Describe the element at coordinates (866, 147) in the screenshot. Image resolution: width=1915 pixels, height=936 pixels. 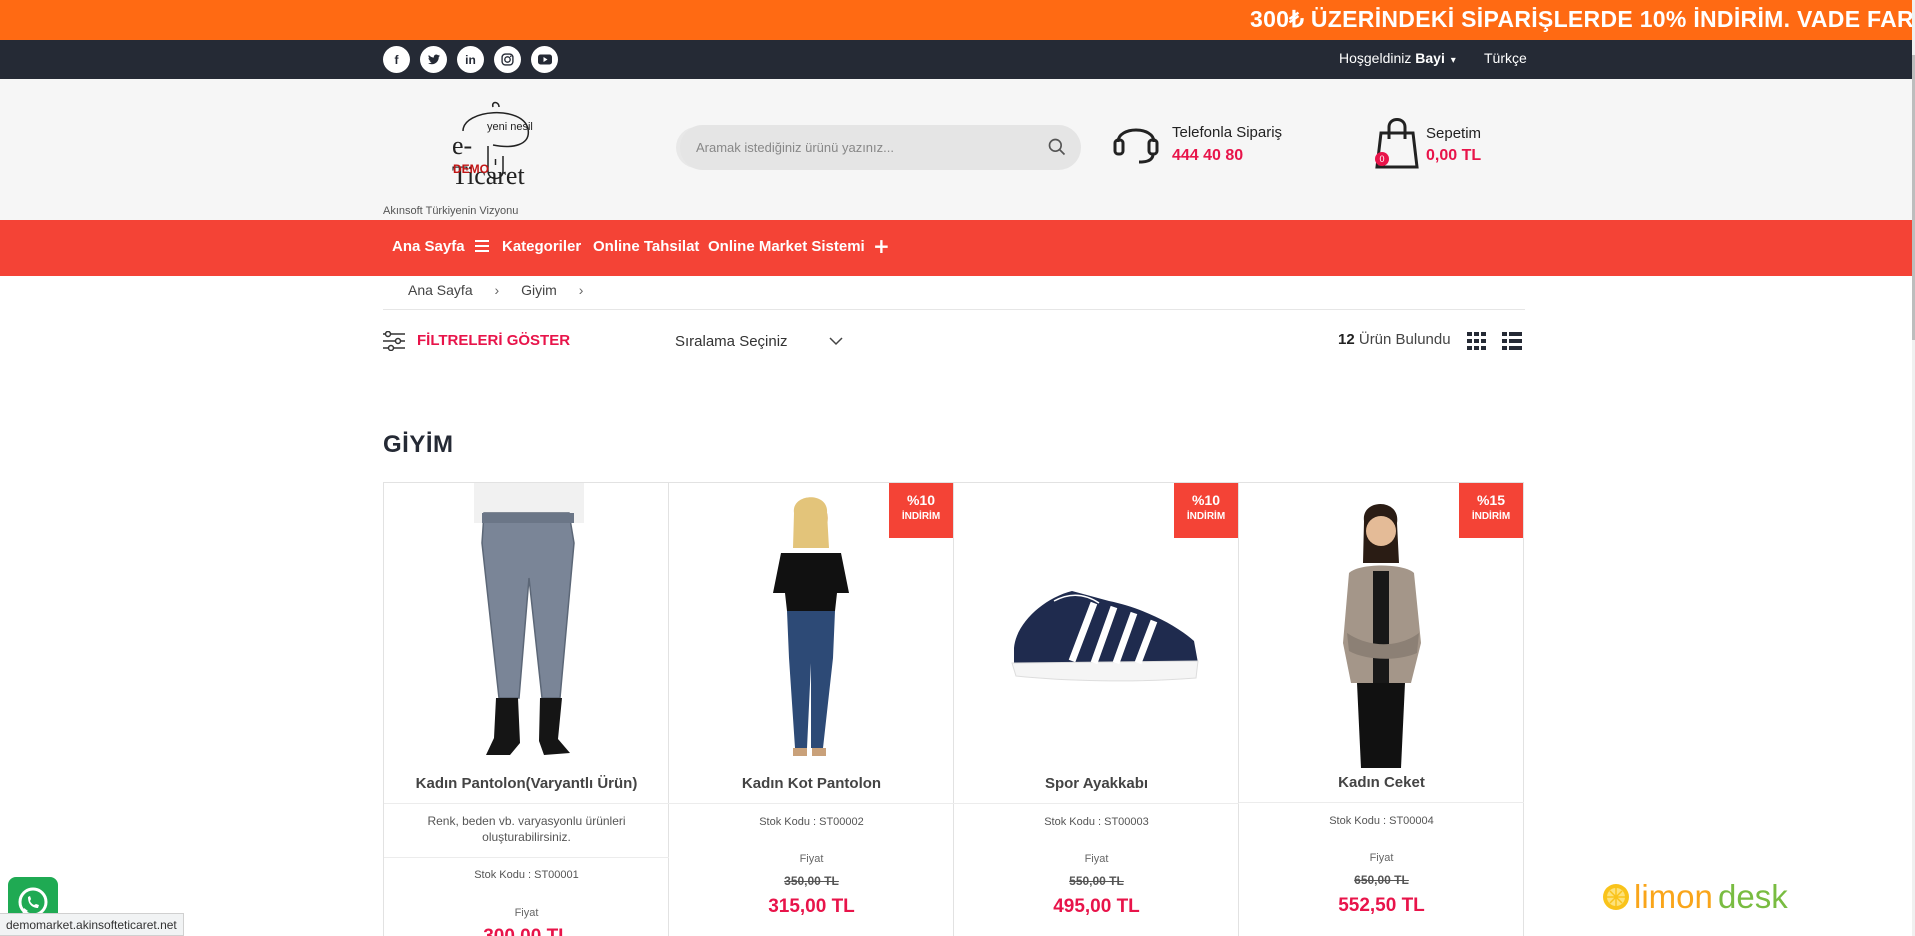
I see `search-input` at that location.